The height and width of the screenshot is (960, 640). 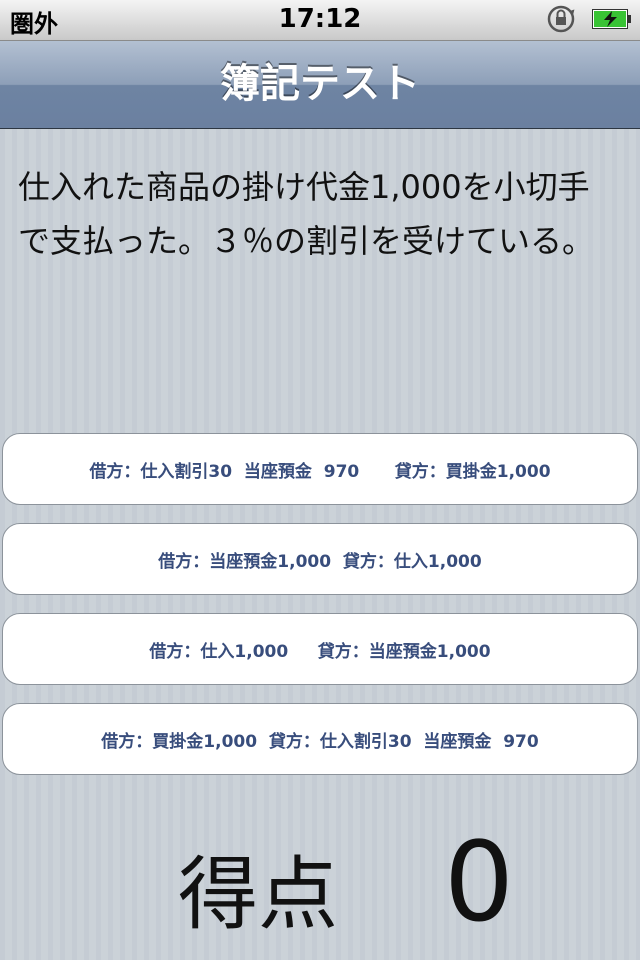 I want to click on score-label: 得点, so click(x=258, y=894).